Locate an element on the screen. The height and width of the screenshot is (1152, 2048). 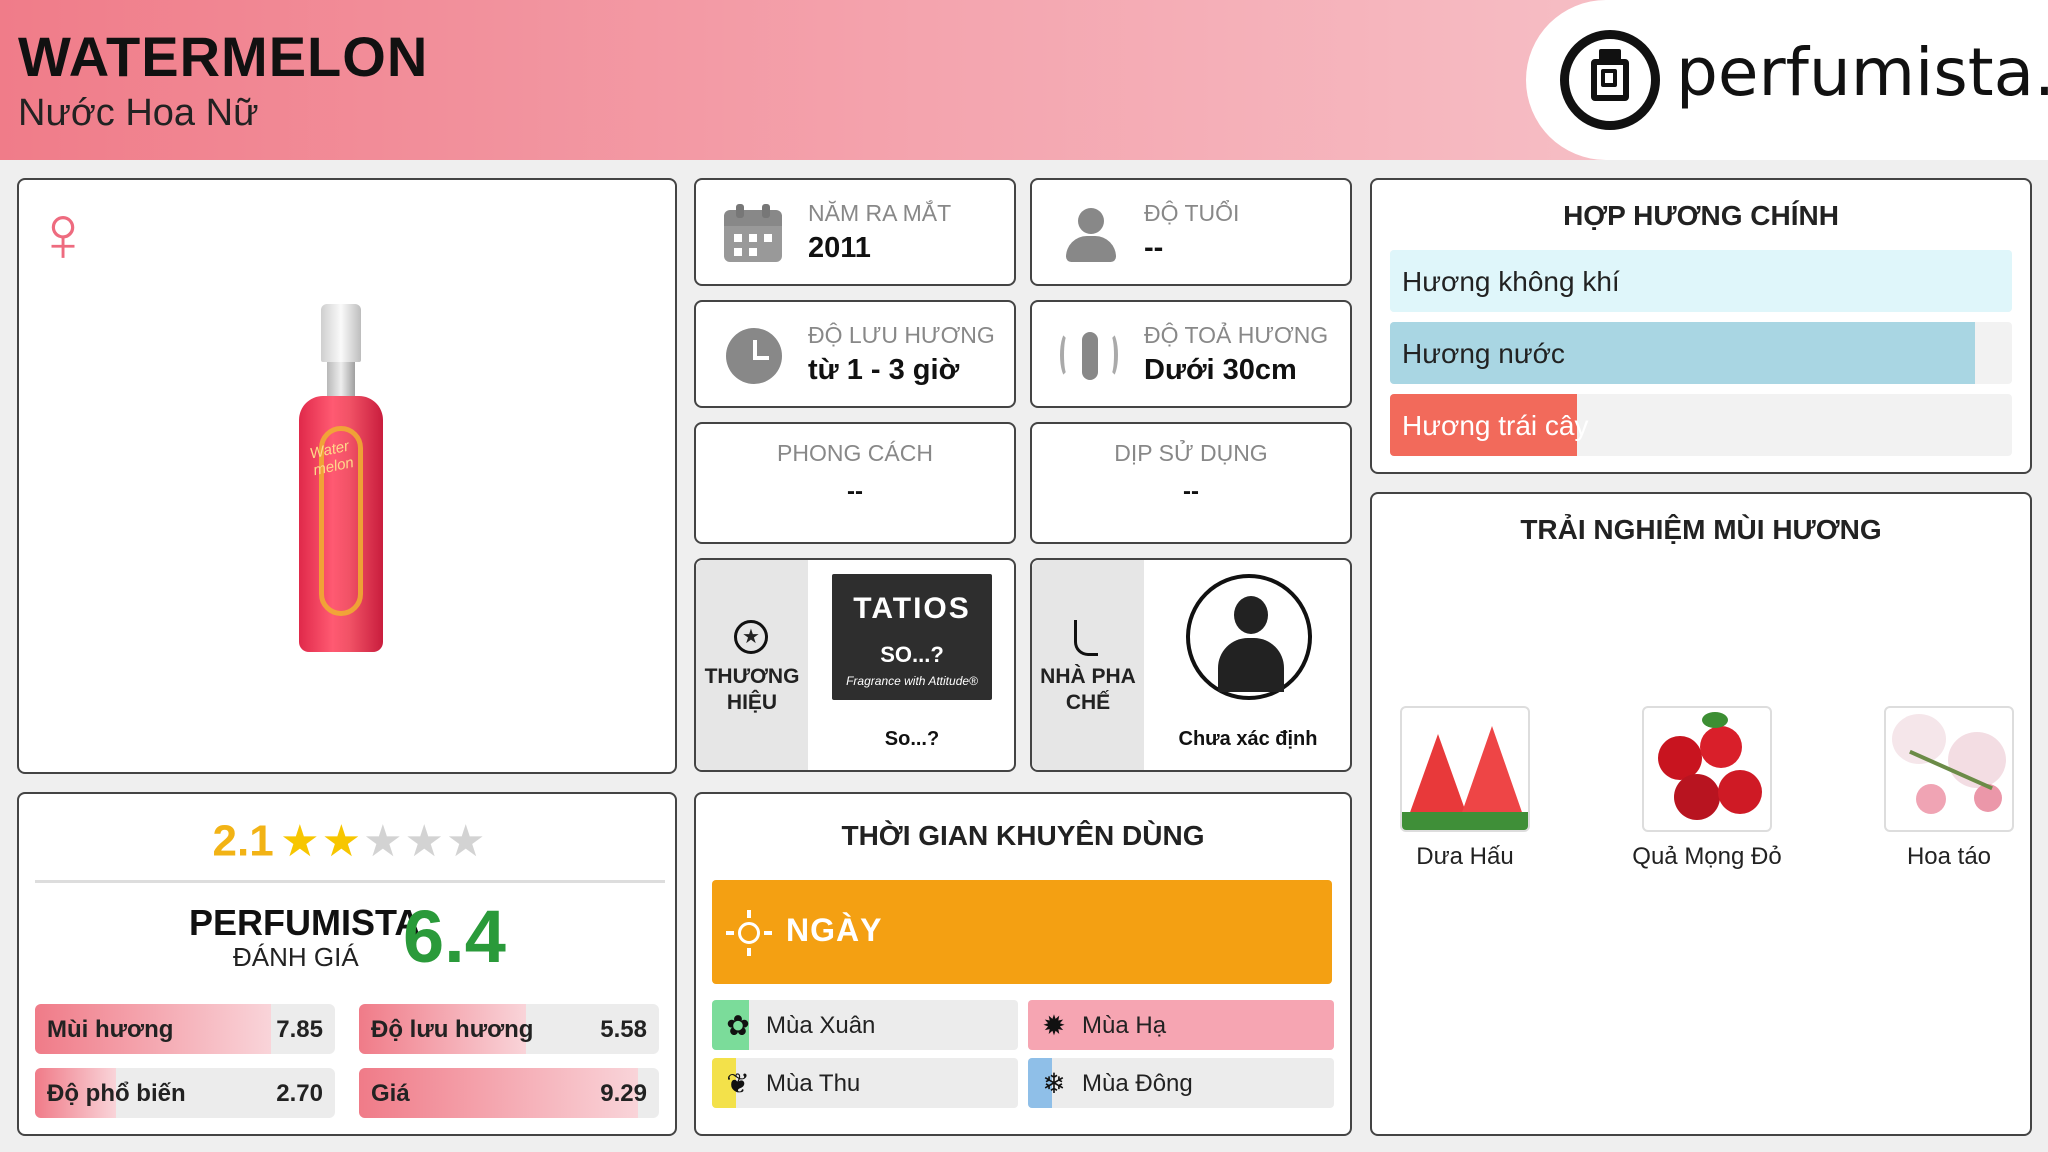
product-bottle-label: Water melon is located at coordinates (332, 458).